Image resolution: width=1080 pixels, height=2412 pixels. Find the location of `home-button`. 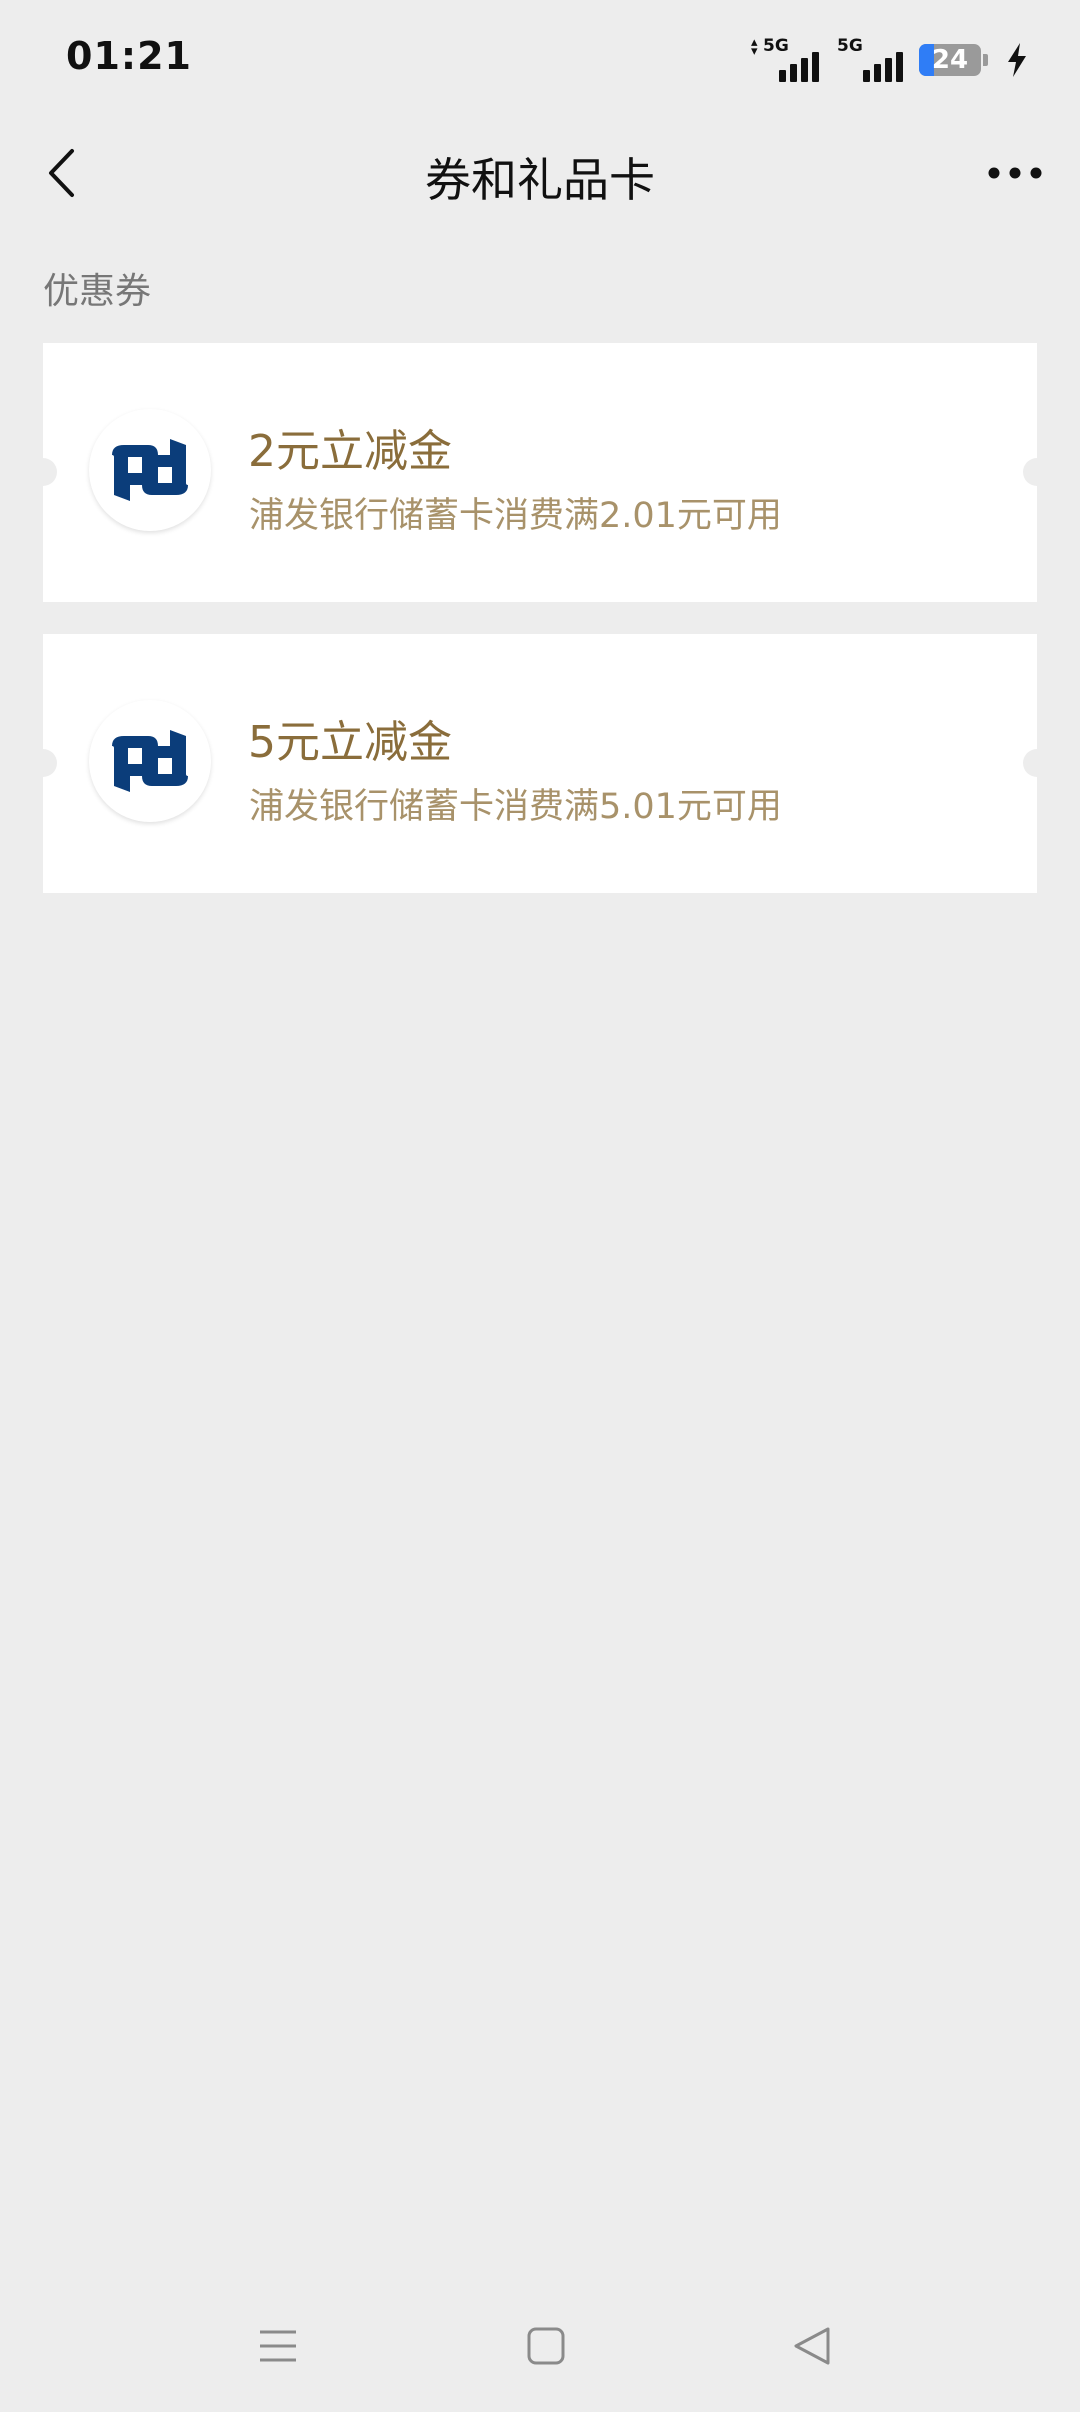

home-button is located at coordinates (546, 2346).